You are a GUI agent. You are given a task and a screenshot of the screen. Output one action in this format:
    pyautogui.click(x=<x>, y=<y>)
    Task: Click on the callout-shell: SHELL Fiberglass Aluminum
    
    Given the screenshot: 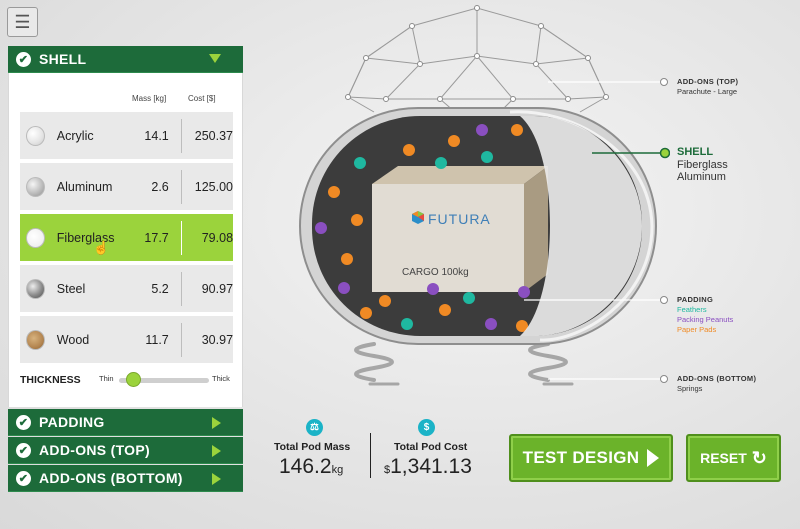 What is the action you would take?
    pyautogui.click(x=702, y=165)
    